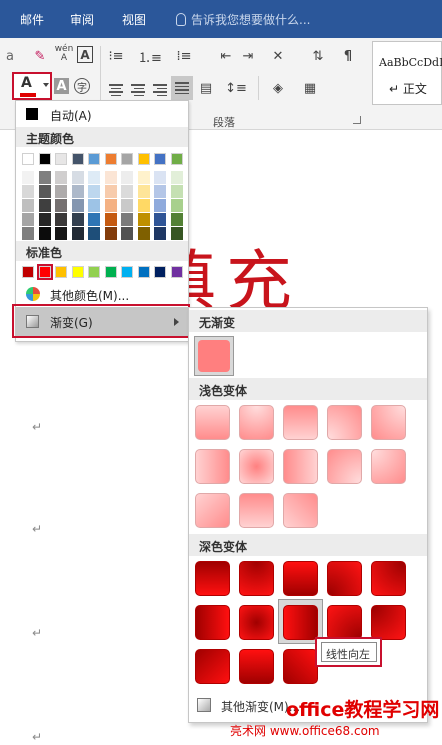  What do you see at coordinates (278, 88) in the screenshot?
I see `shading-icon: ◈` at bounding box center [278, 88].